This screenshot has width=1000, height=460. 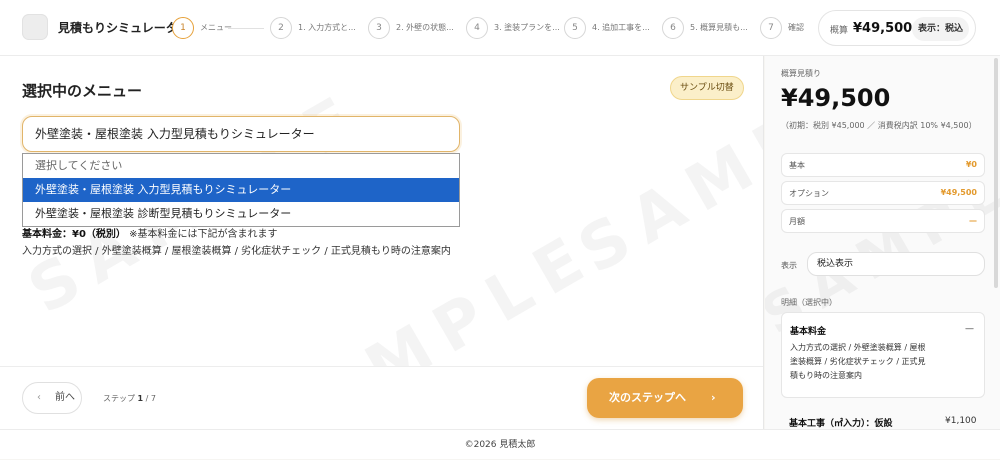 What do you see at coordinates (241, 134) in the screenshot?
I see `menu-select: 外壁塗装・屋根塗装 入力型見積もりシミュレーター` at bounding box center [241, 134].